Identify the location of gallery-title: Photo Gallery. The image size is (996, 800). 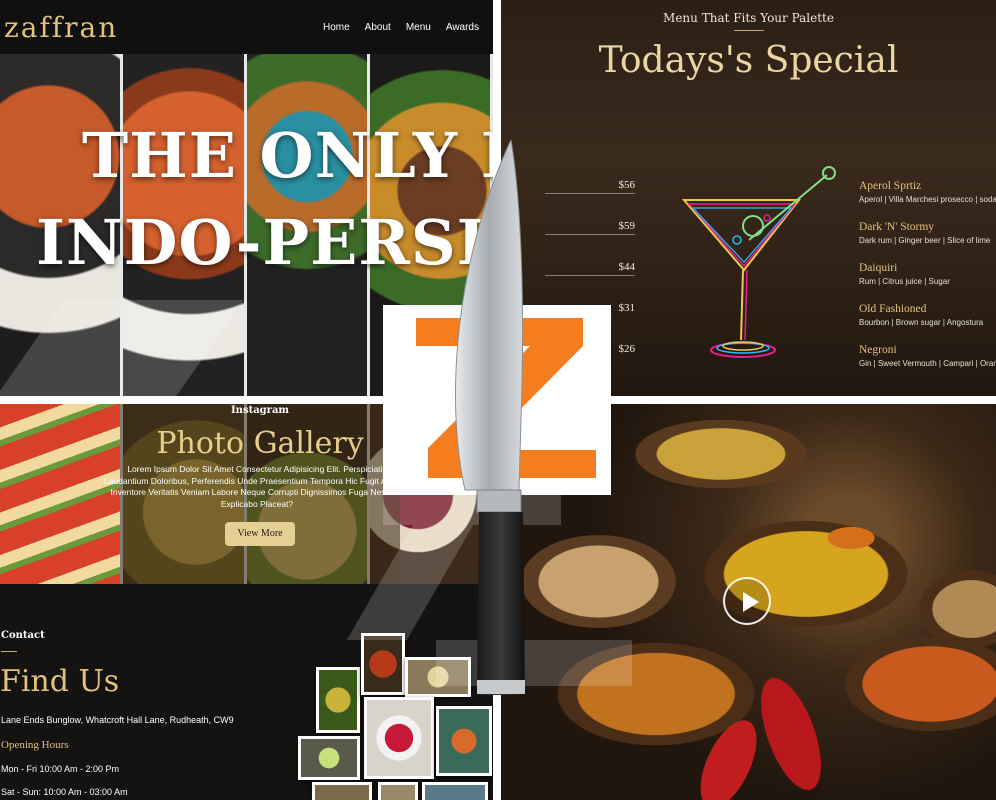
(260, 443).